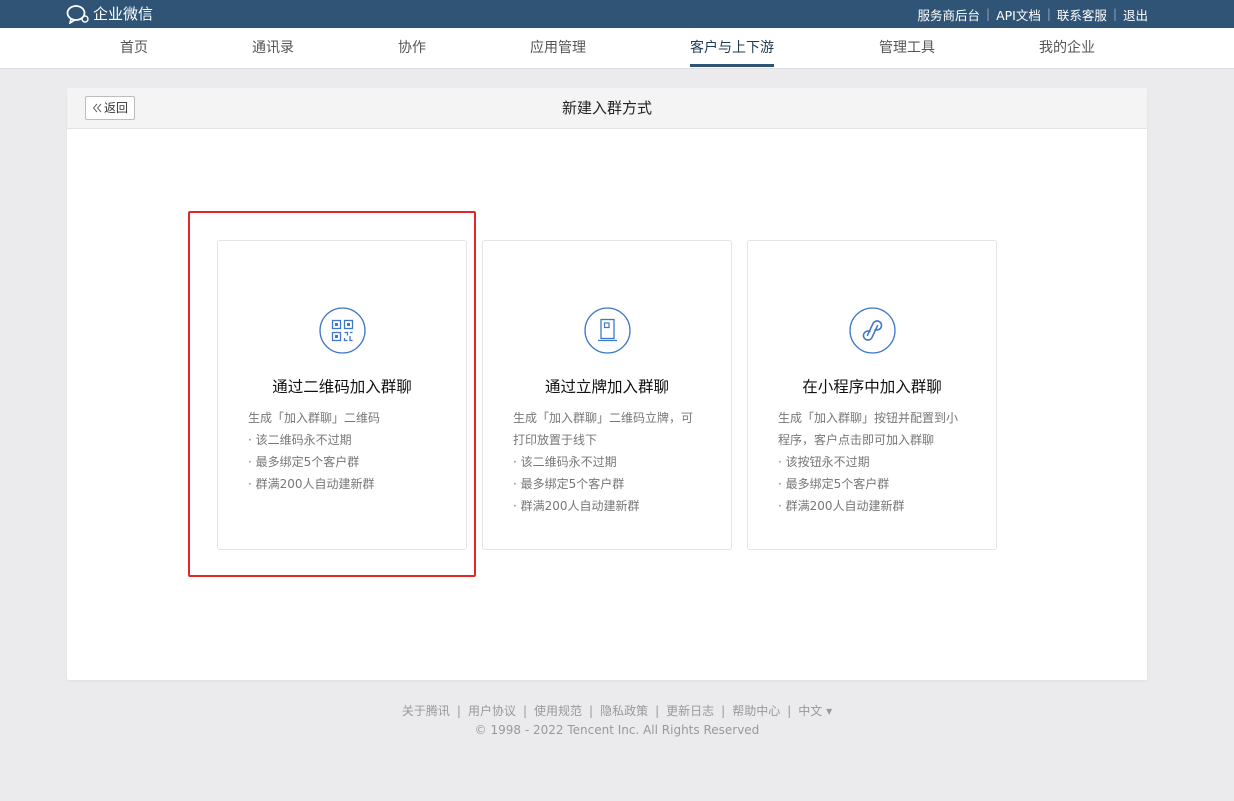 The image size is (1234, 801). I want to click on nav-management-tools: 管理工具, so click(907, 48).